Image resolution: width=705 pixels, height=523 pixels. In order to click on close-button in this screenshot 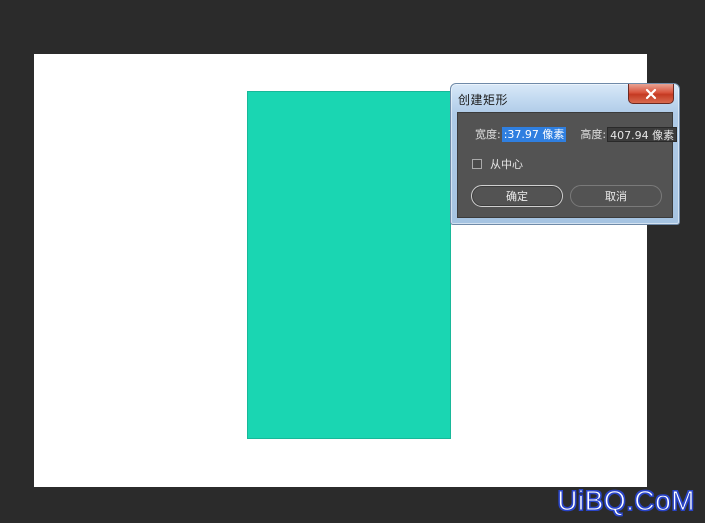, I will do `click(651, 94)`.